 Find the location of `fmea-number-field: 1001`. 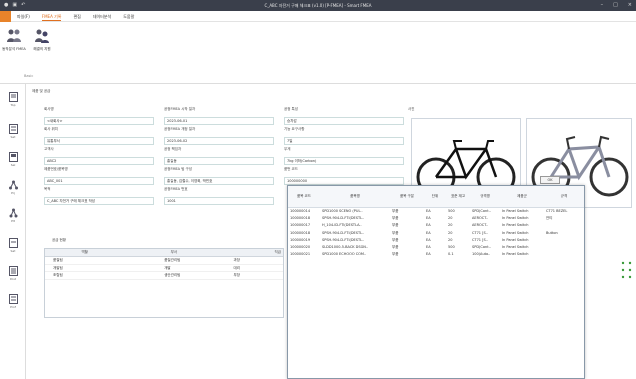

fmea-number-field: 1001 is located at coordinates (219, 201).